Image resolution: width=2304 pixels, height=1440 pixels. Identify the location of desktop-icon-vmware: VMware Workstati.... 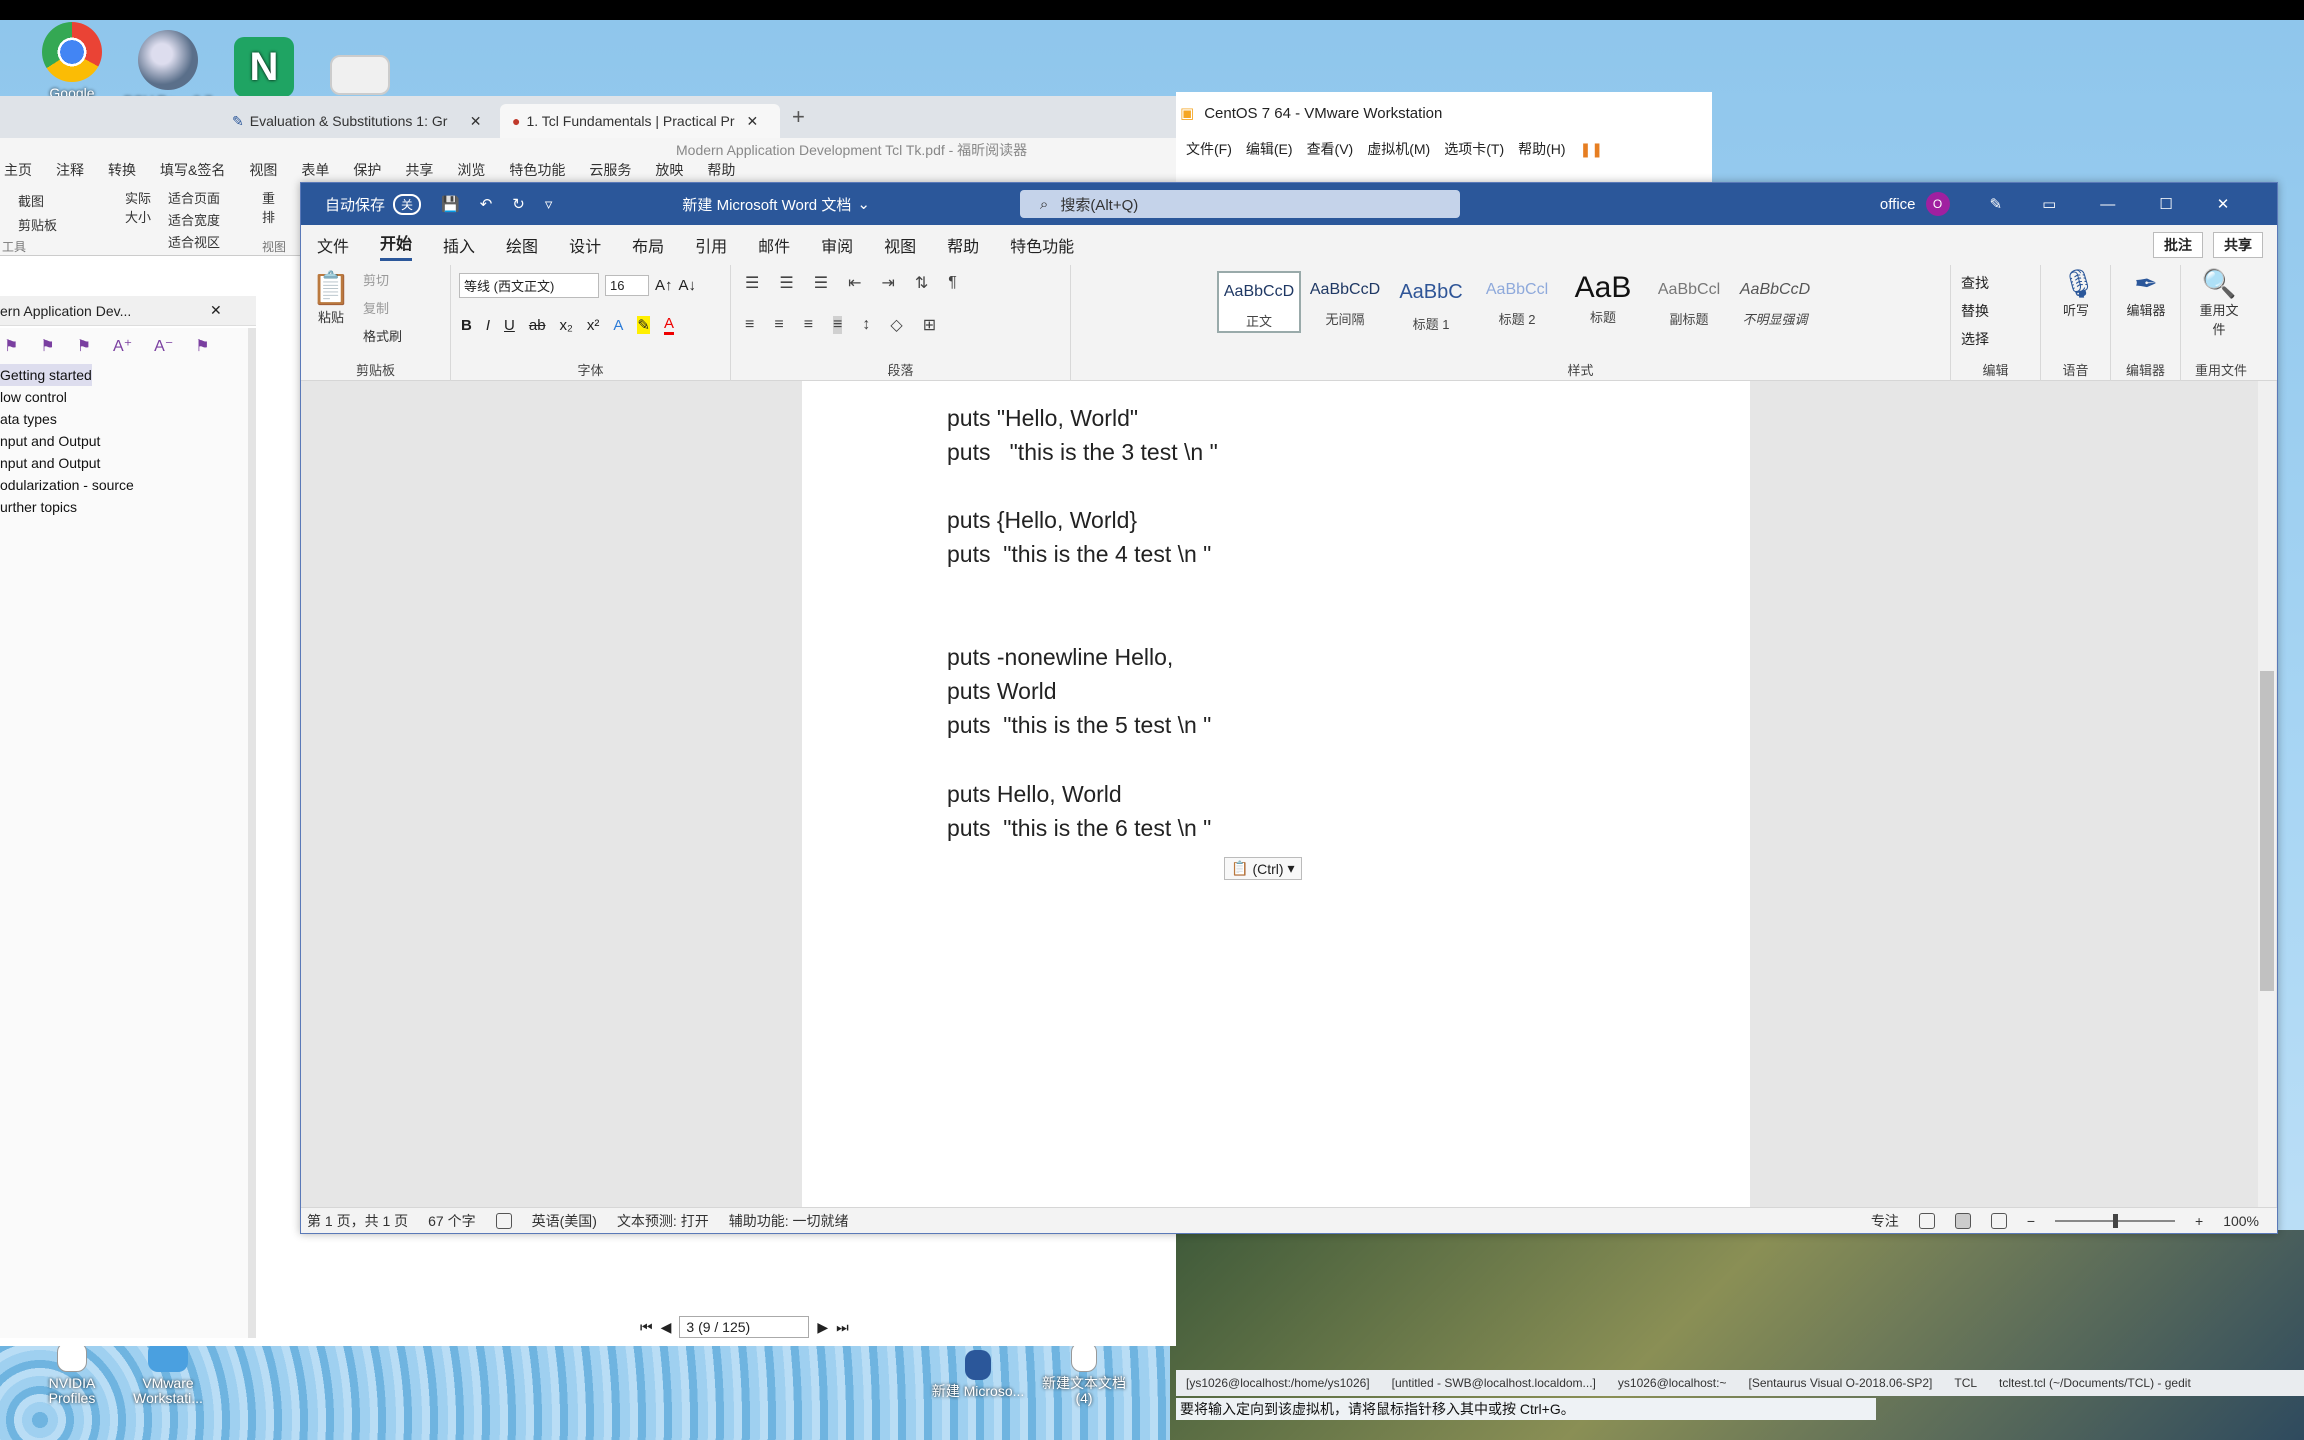
(168, 1374).